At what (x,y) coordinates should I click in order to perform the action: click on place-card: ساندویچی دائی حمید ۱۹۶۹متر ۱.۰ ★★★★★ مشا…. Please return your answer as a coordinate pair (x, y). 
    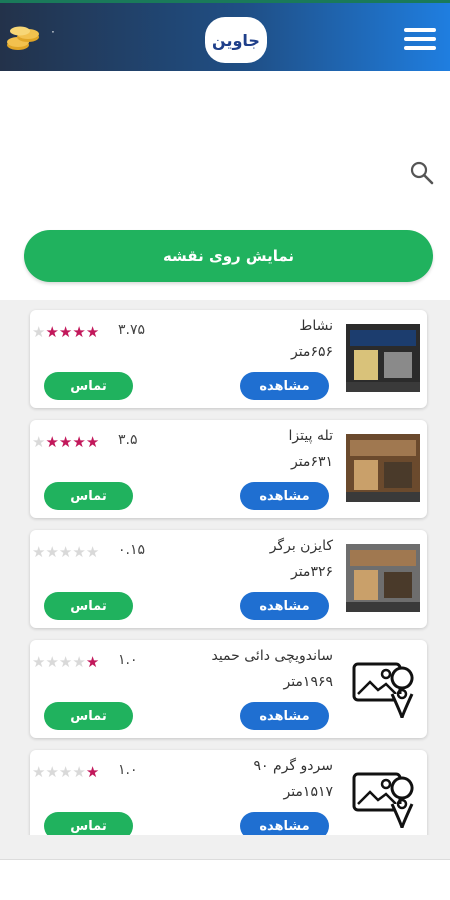
    Looking at the image, I should click on (228, 689).